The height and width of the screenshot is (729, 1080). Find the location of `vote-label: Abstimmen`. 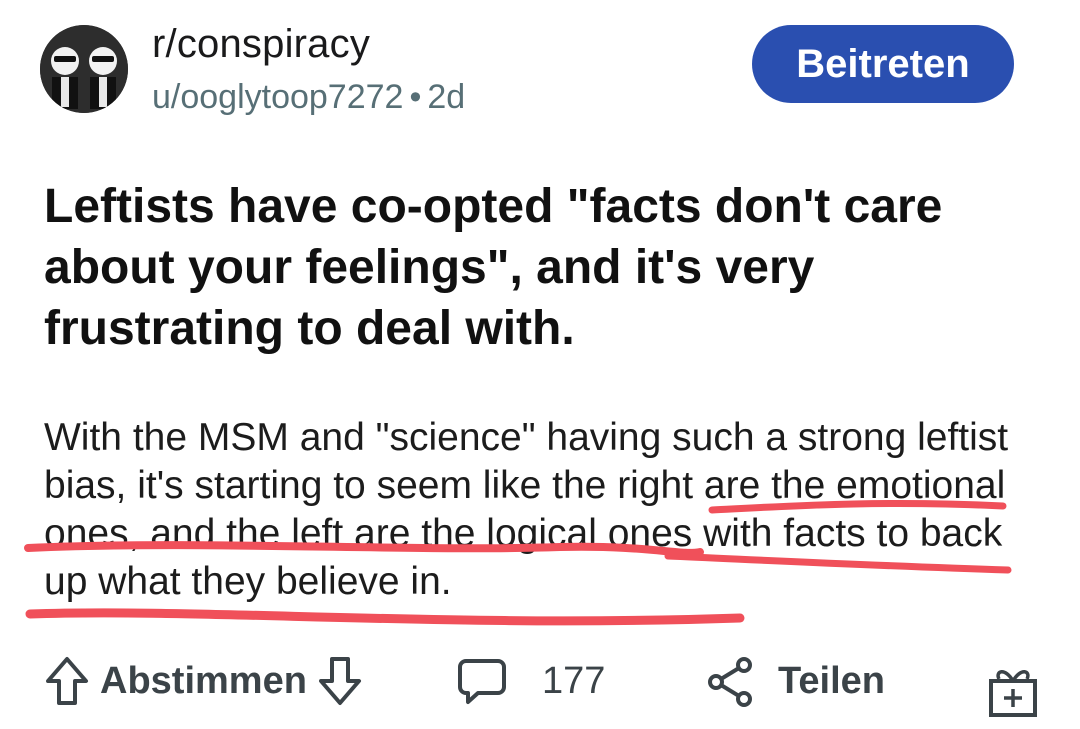

vote-label: Abstimmen is located at coordinates (203, 680).